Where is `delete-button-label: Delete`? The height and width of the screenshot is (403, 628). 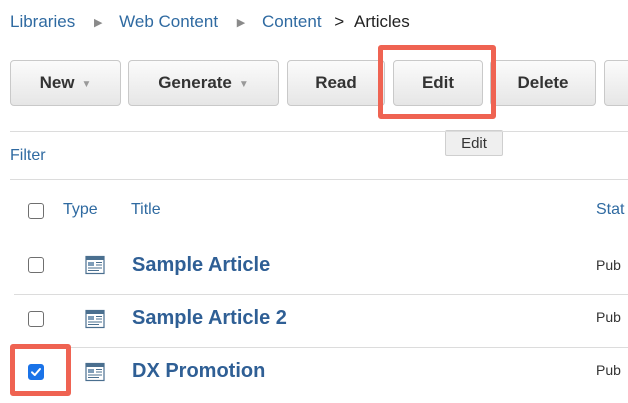 delete-button-label: Delete is located at coordinates (543, 82).